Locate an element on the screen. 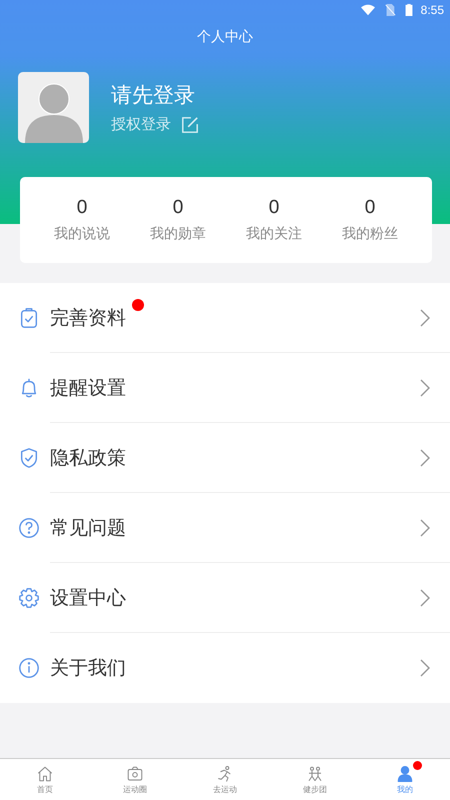 Image resolution: width=450 pixels, height=800 pixels. shield-check-icon is located at coordinates (29, 458).